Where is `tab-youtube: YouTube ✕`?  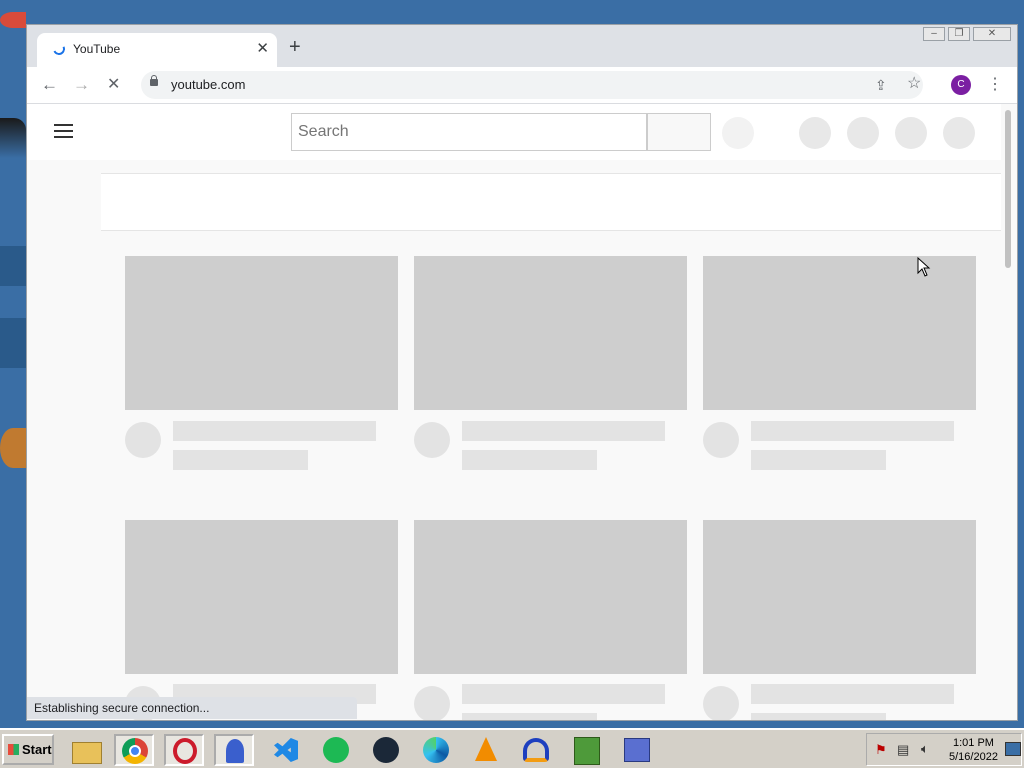 tab-youtube: YouTube ✕ is located at coordinates (157, 50).